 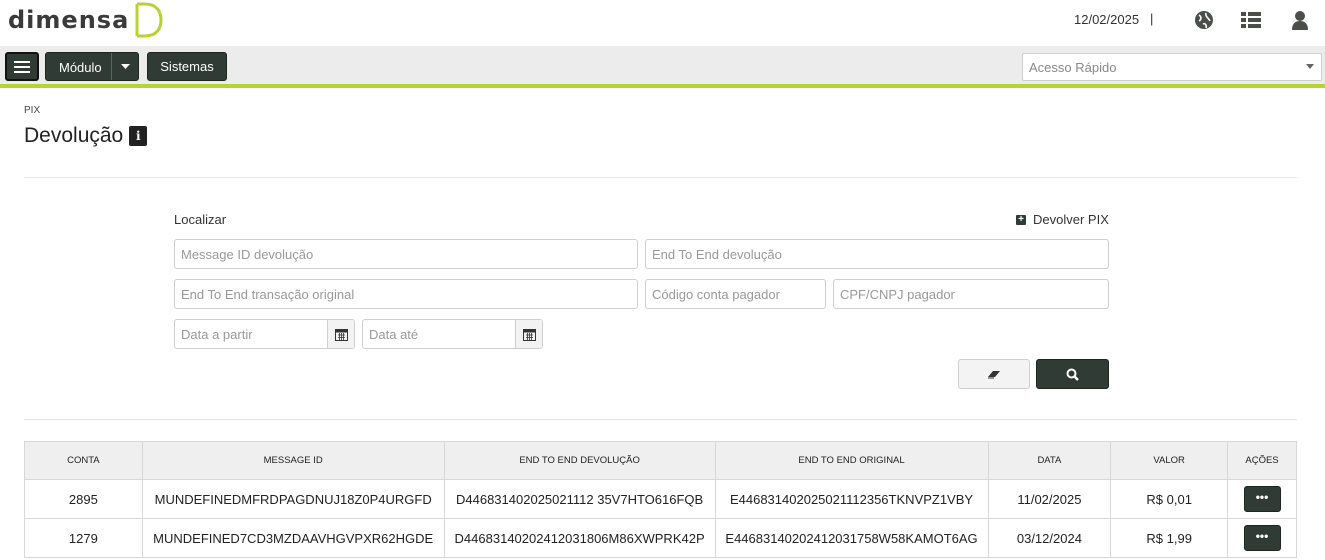 I want to click on logo-text: dimensa, so click(x=69, y=20).